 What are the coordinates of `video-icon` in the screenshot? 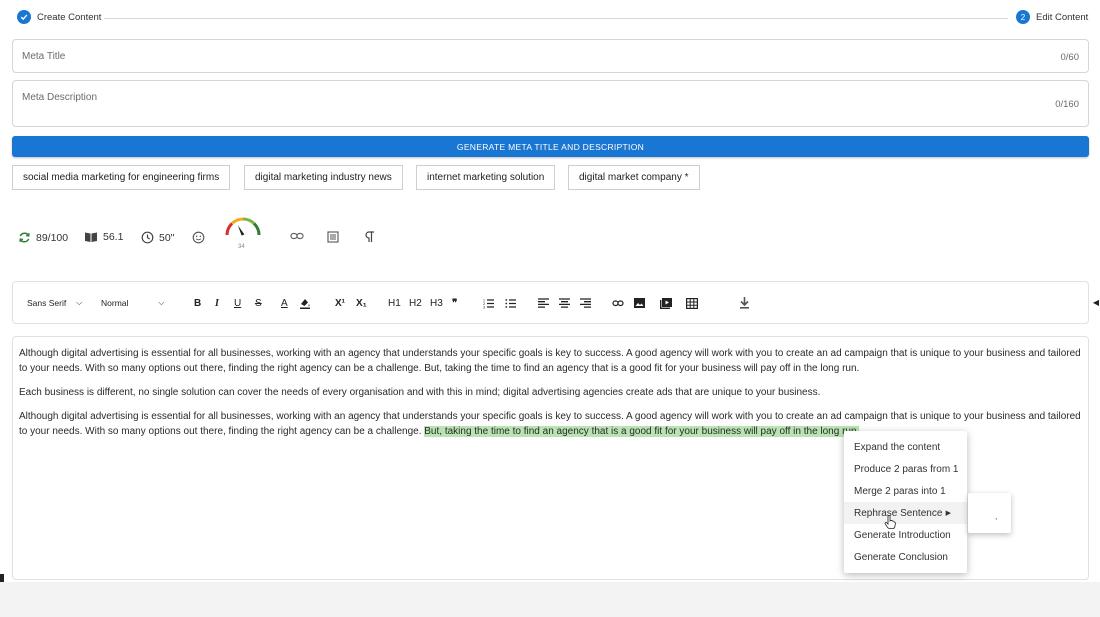 It's located at (666, 303).